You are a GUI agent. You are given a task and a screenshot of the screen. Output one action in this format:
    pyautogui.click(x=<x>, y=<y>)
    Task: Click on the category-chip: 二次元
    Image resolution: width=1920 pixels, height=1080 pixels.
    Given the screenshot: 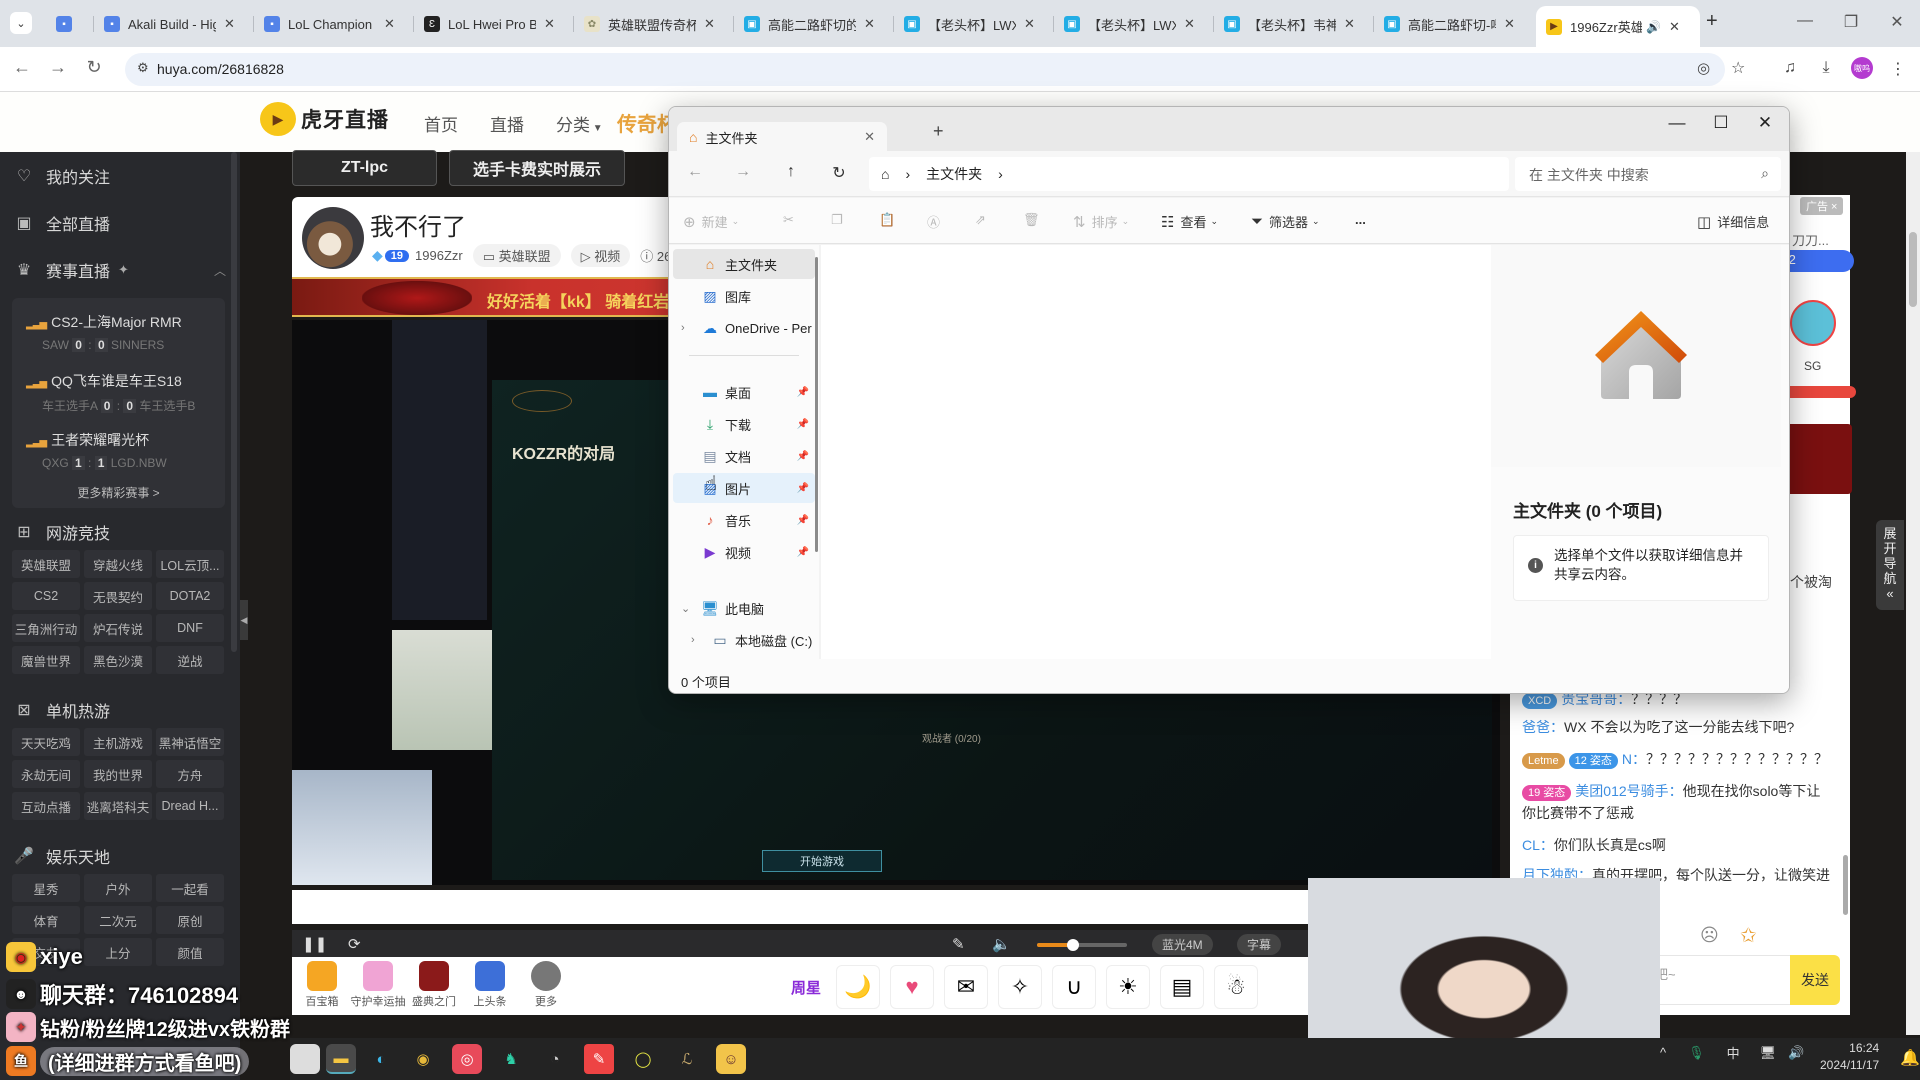 What is the action you would take?
    pyautogui.click(x=118, y=920)
    